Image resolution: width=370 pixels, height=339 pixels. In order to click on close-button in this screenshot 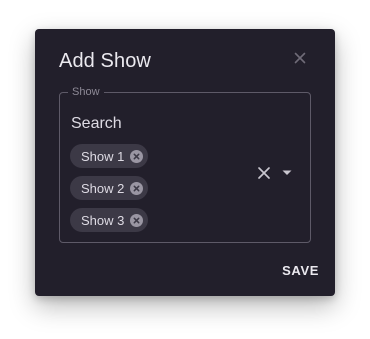, I will do `click(300, 58)`.